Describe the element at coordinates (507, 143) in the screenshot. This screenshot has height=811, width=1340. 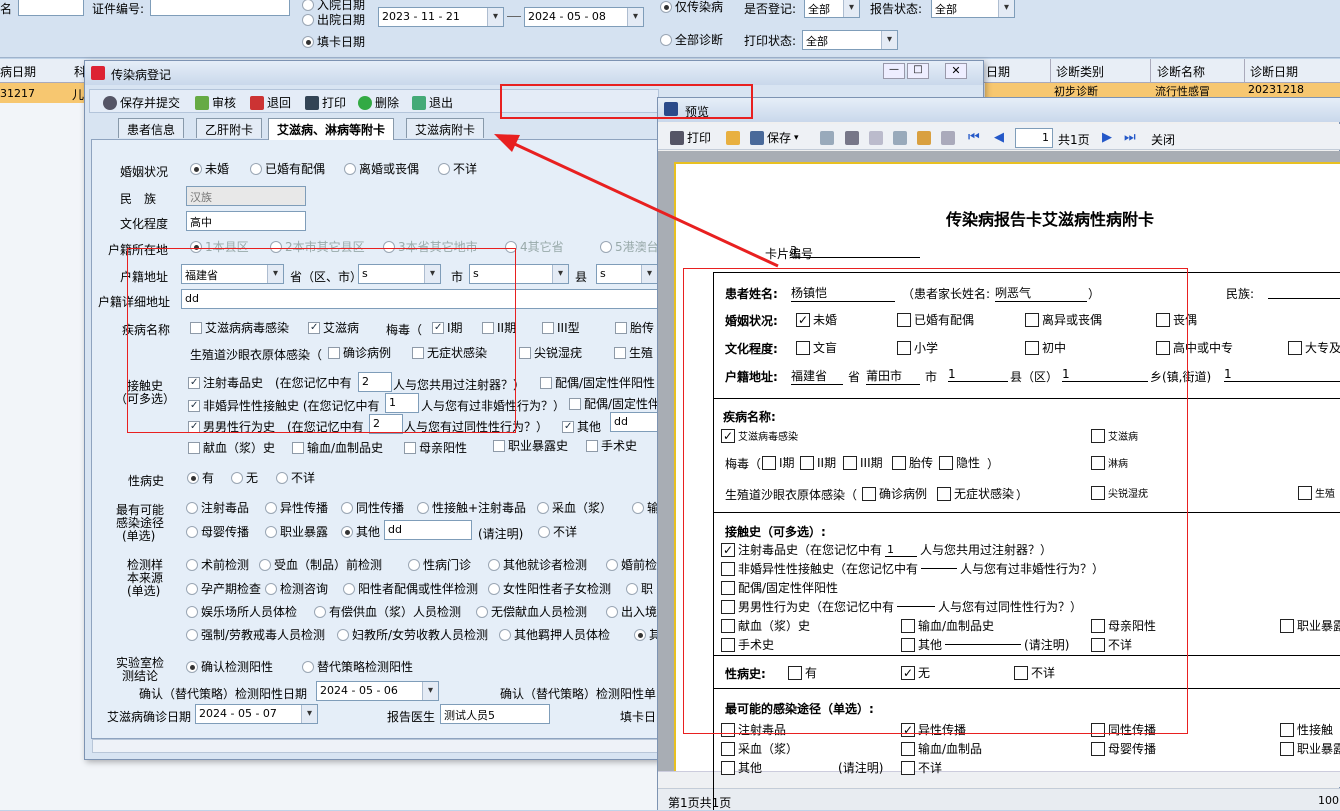
I see `annotation-arrowhead` at that location.